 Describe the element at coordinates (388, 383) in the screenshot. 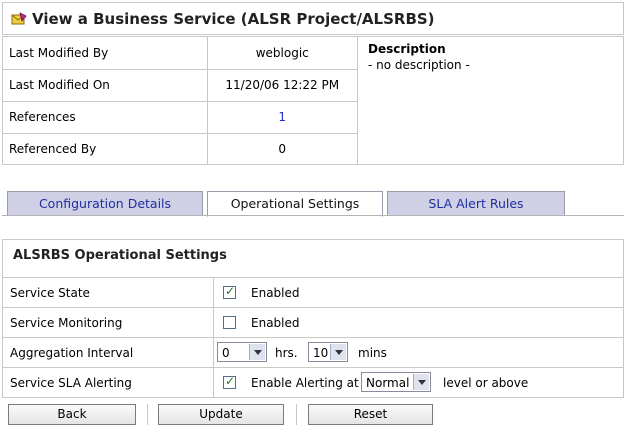

I see `alert-level-select-value: Normal` at that location.